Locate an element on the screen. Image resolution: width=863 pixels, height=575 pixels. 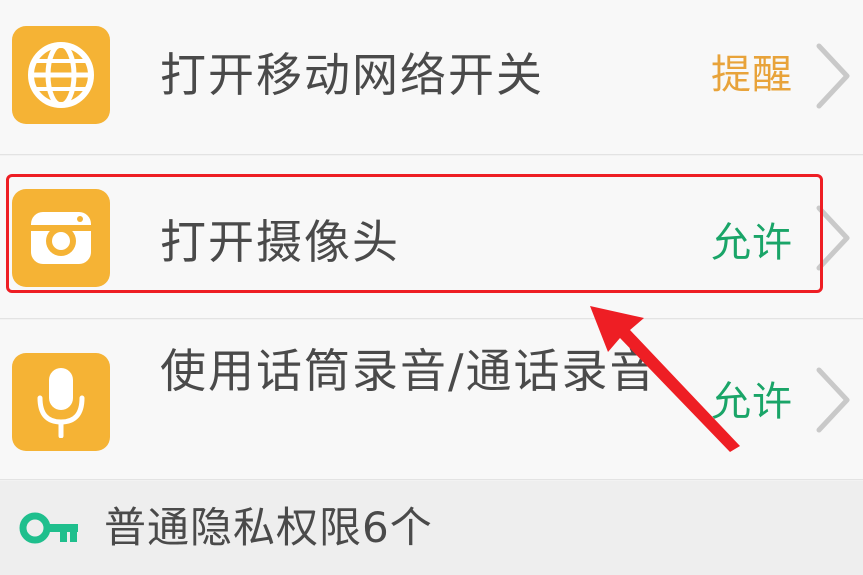
globe-icon is located at coordinates (61, 75).